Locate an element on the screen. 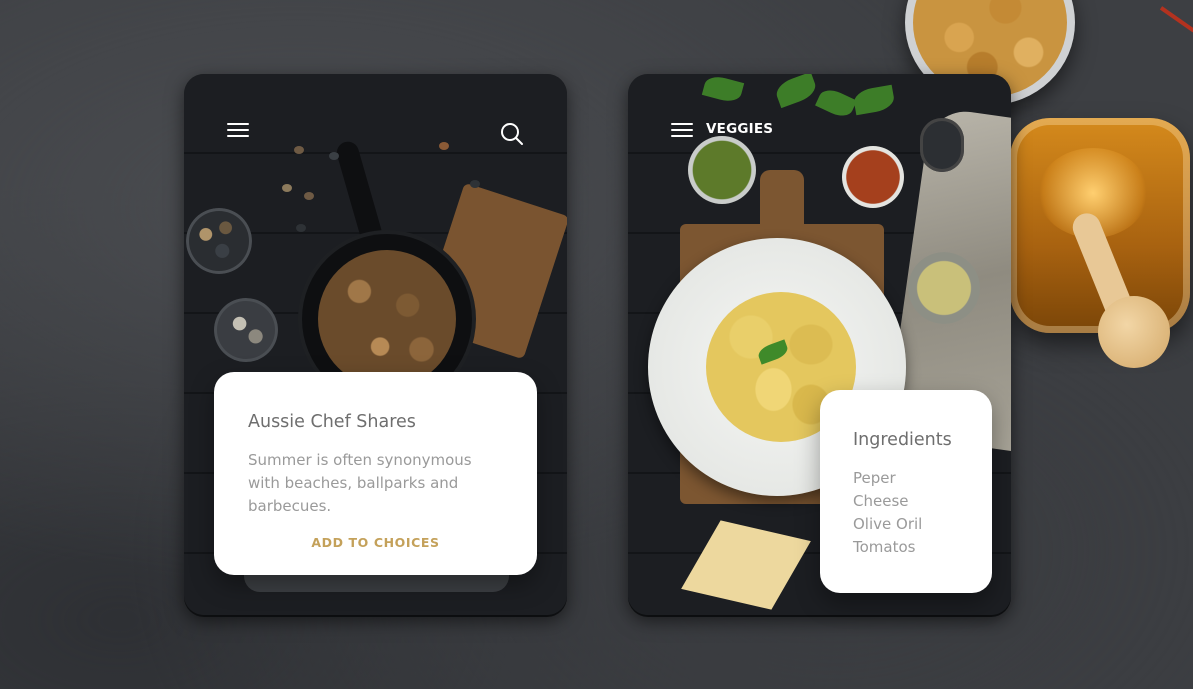  ingredient-item: Peper is located at coordinates (874, 478).